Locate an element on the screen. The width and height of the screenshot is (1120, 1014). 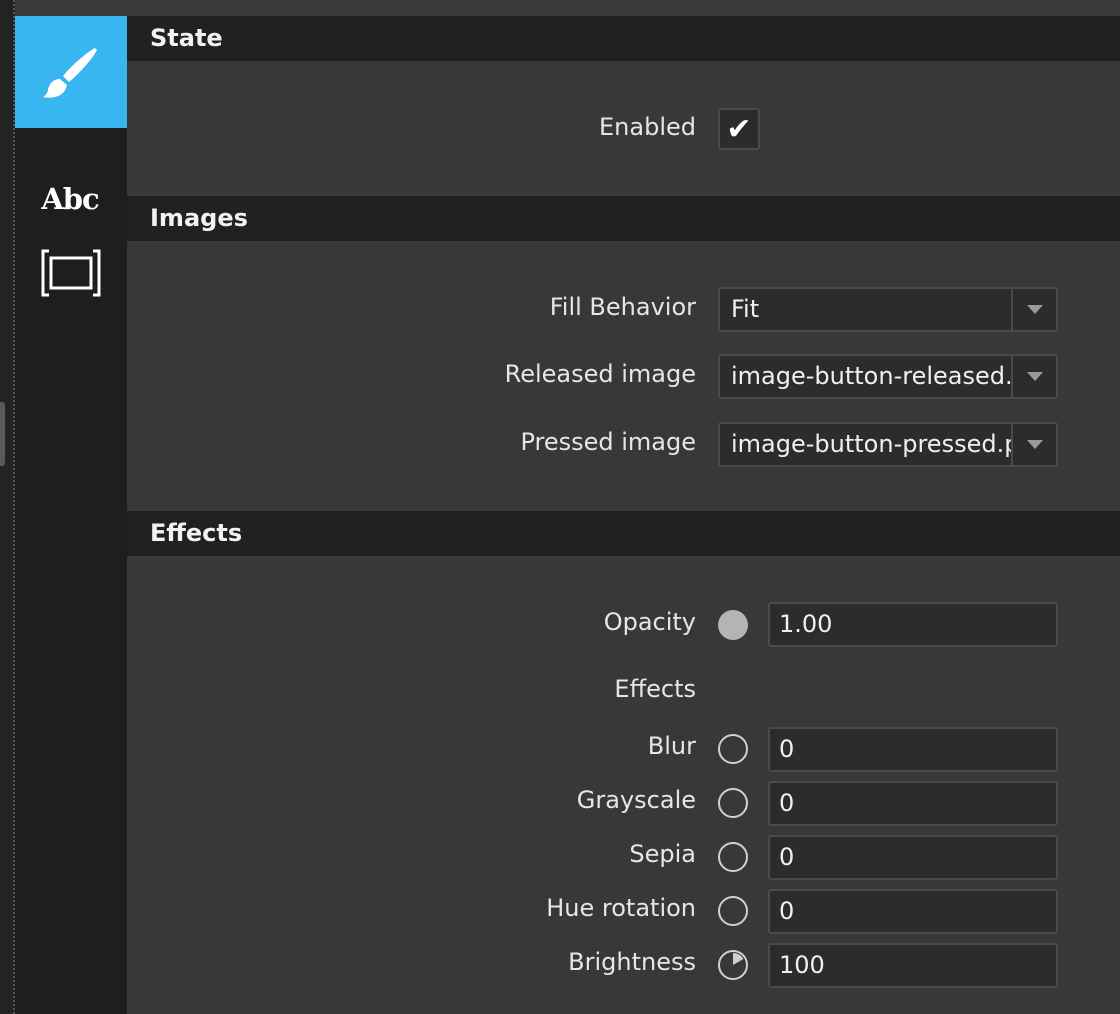
splitter-handle is located at coordinates (2, 434).